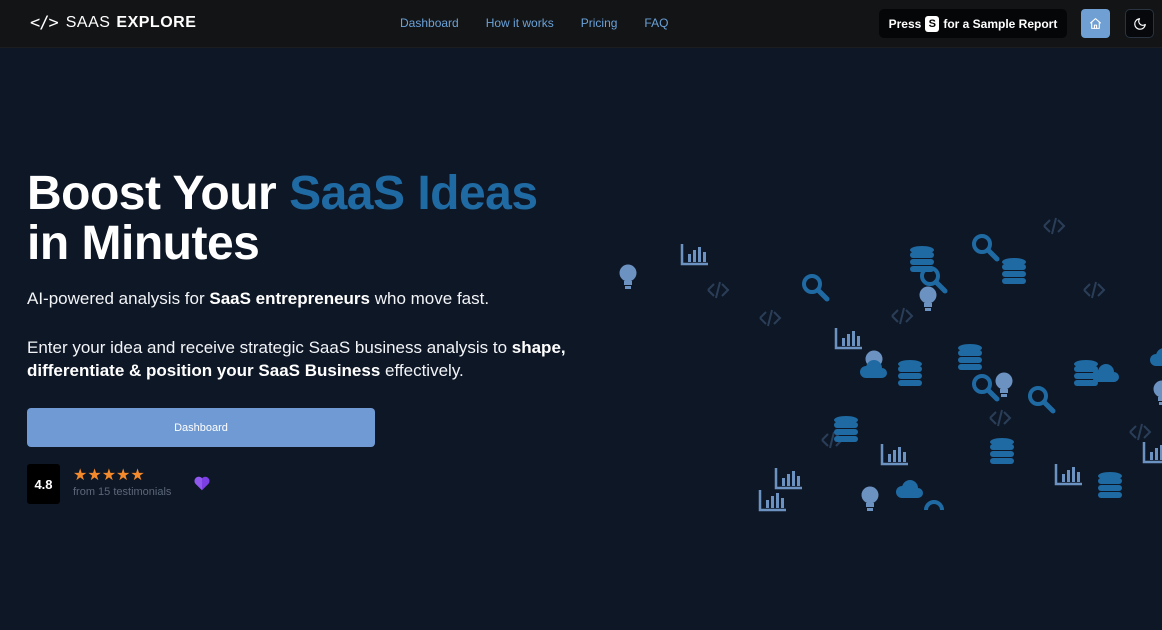  I want to click on hero-title-accent: SaaS Ideas, so click(413, 193).